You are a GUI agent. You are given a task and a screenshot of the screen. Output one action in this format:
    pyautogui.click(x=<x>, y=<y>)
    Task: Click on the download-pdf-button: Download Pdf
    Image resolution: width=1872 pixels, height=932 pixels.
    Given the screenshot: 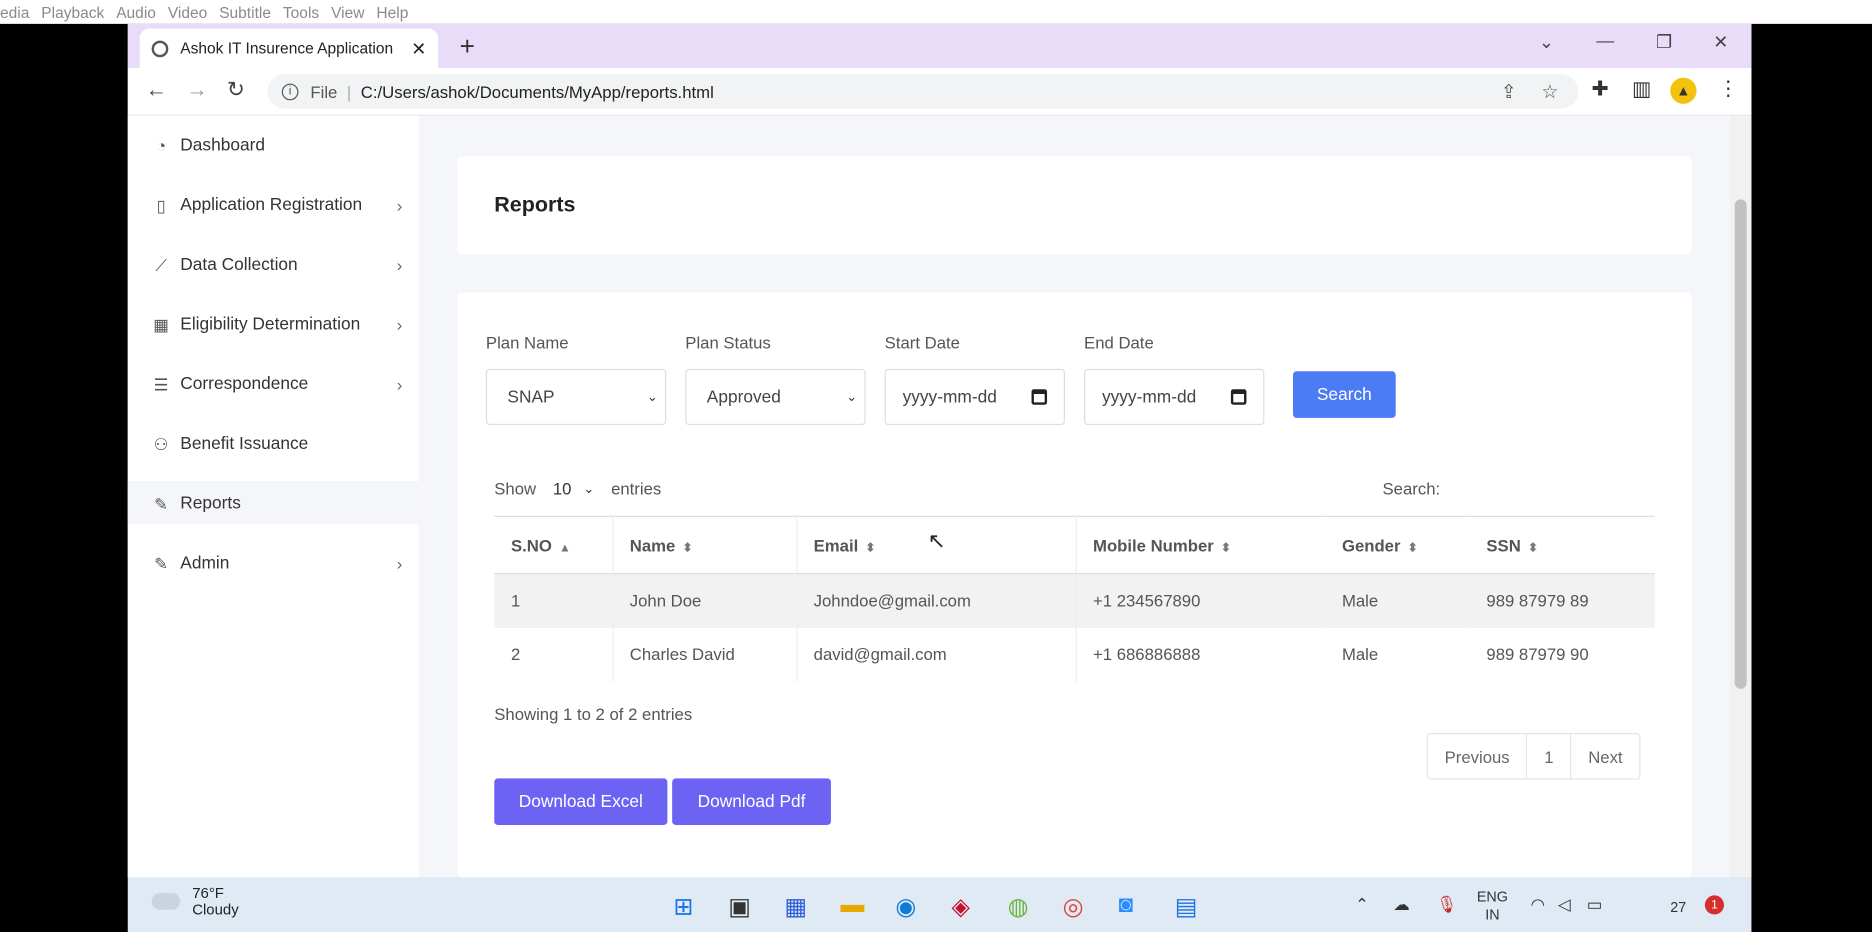 What is the action you would take?
    pyautogui.click(x=751, y=801)
    